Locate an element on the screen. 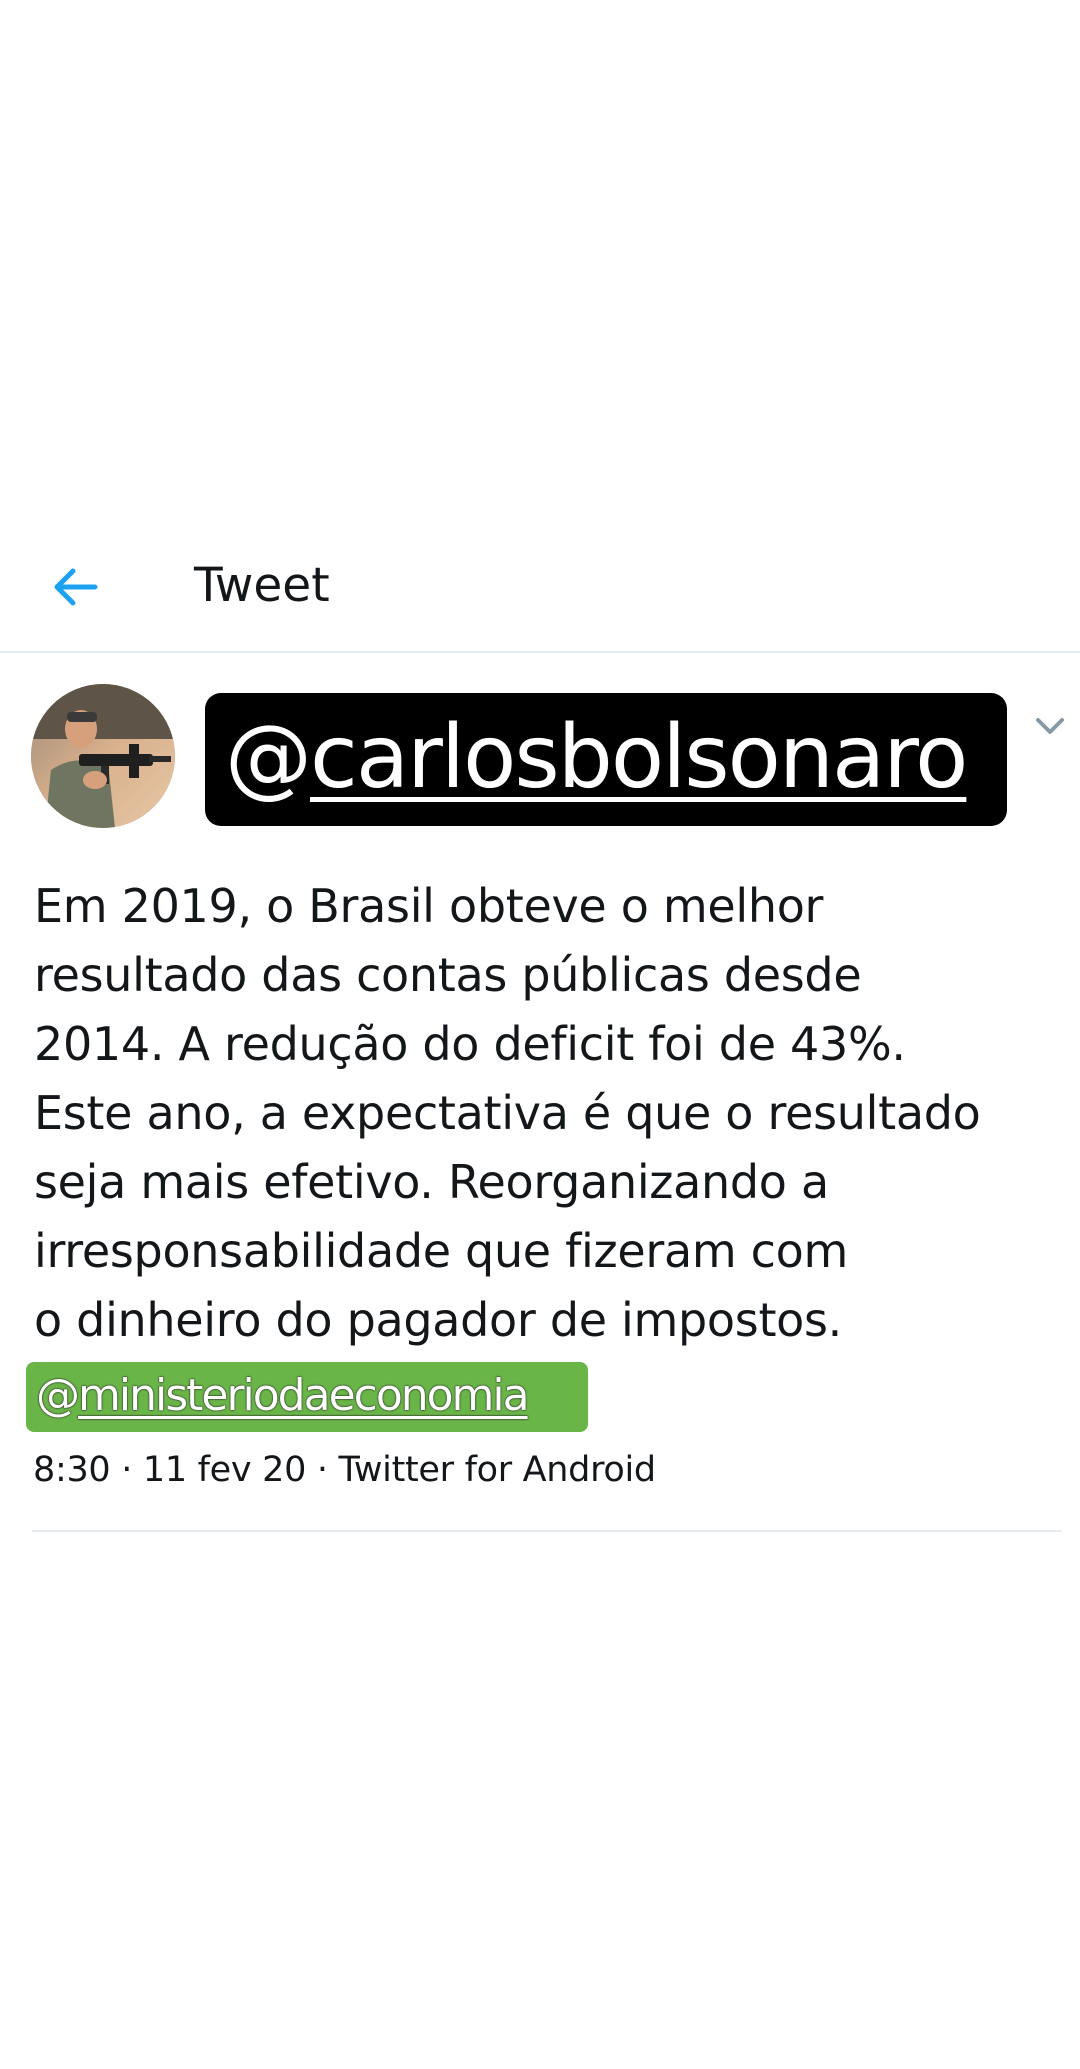  username-at-sign: @ is located at coordinates (268, 757).